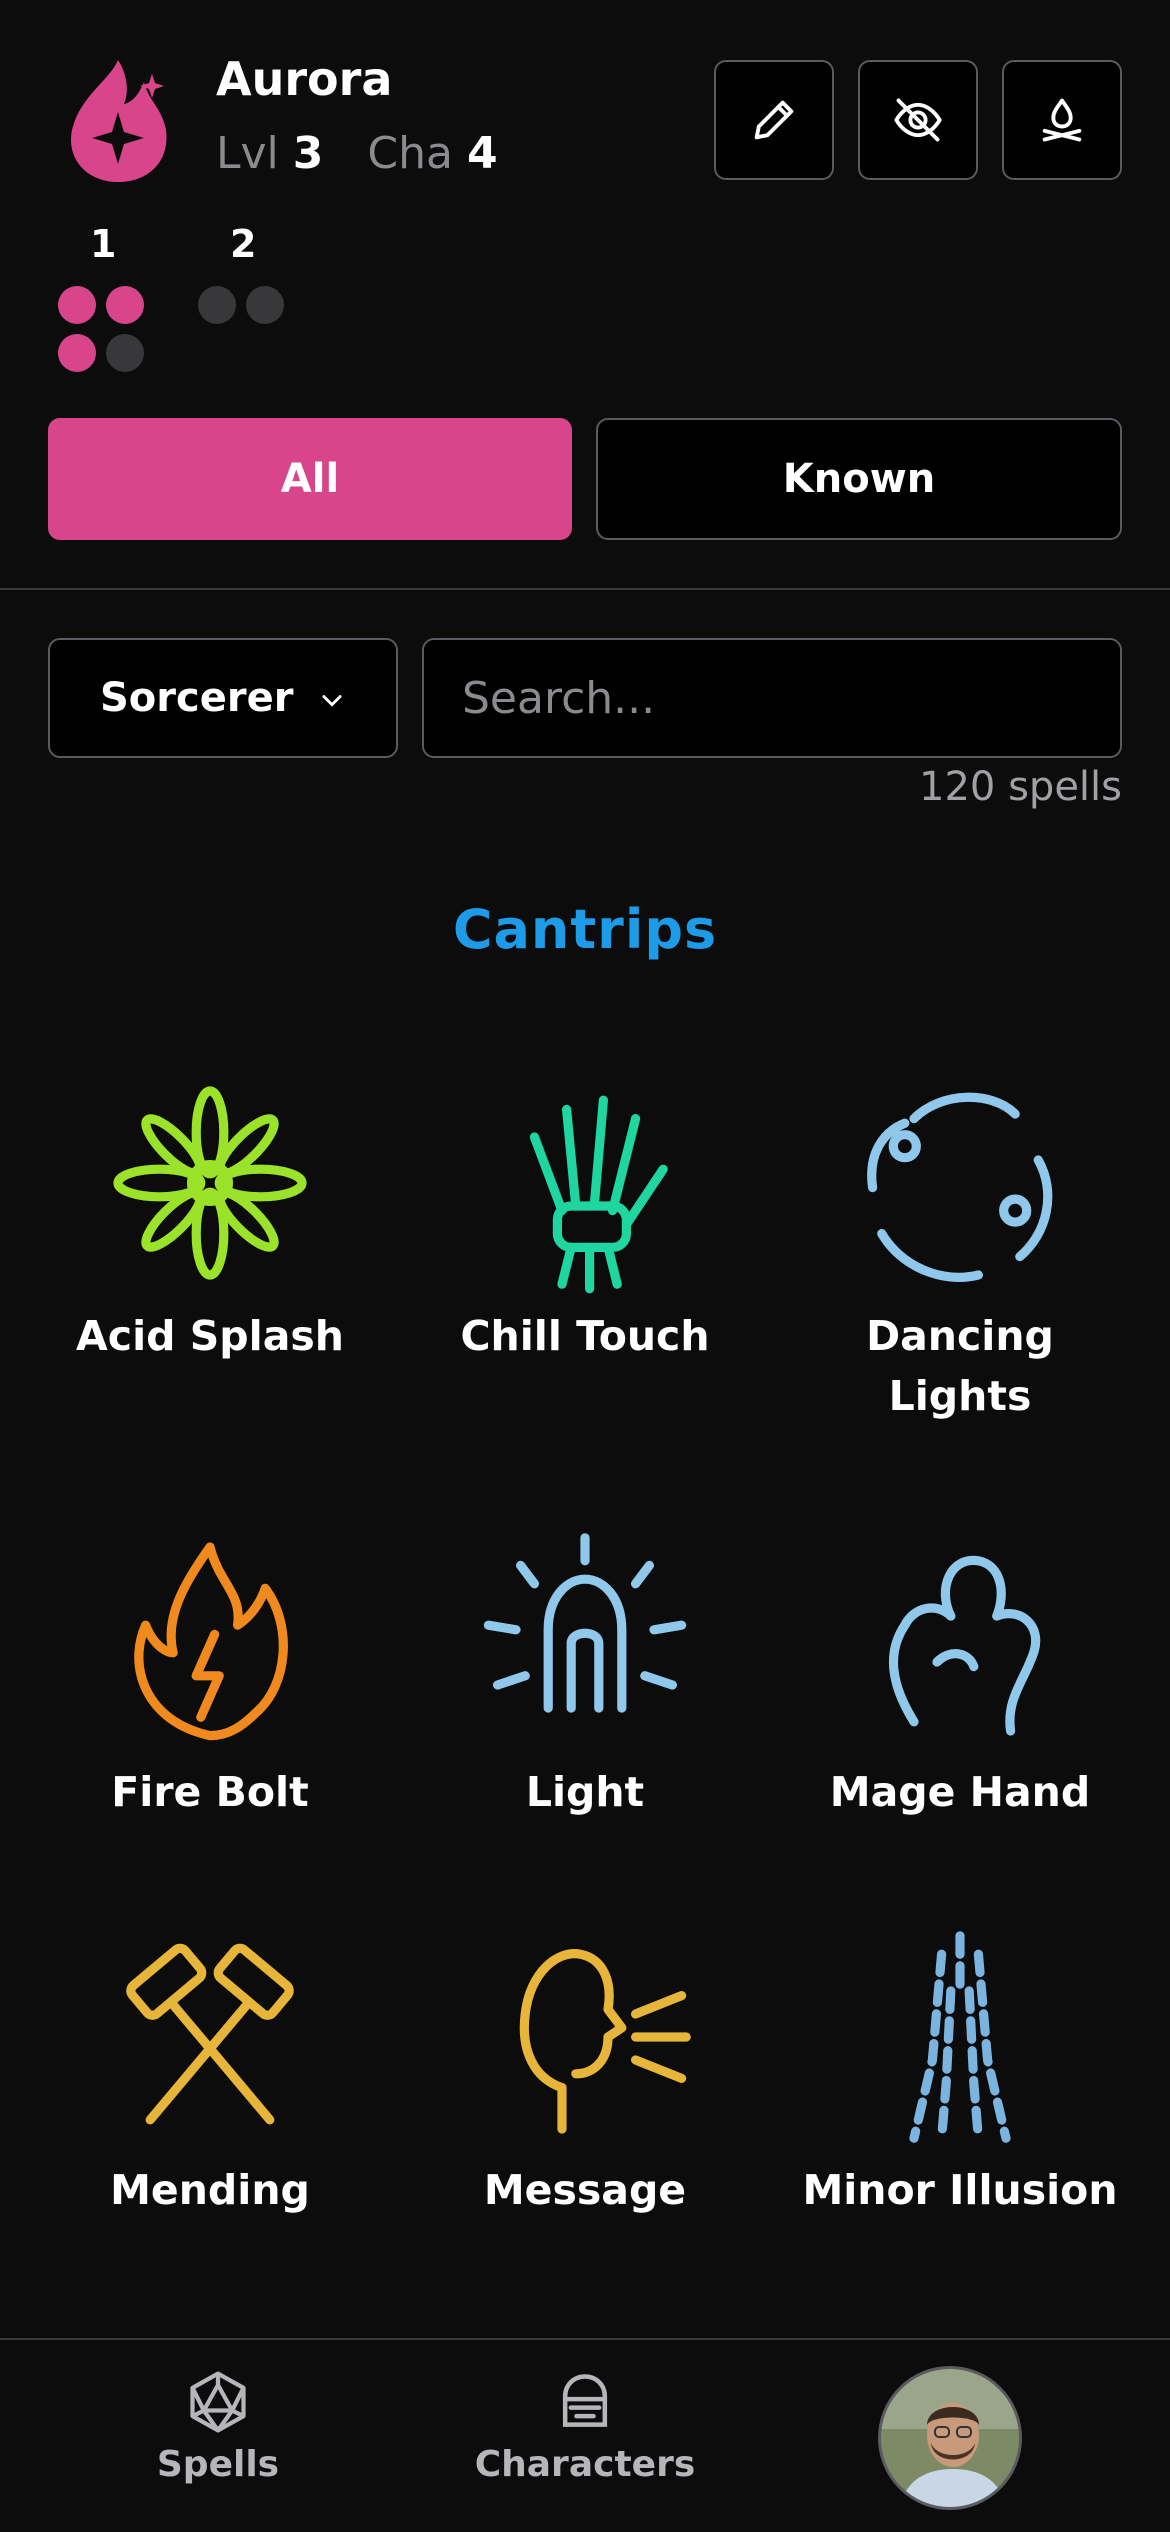 The image size is (1170, 2532). I want to click on swirl-lights-icon, so click(960, 1187).